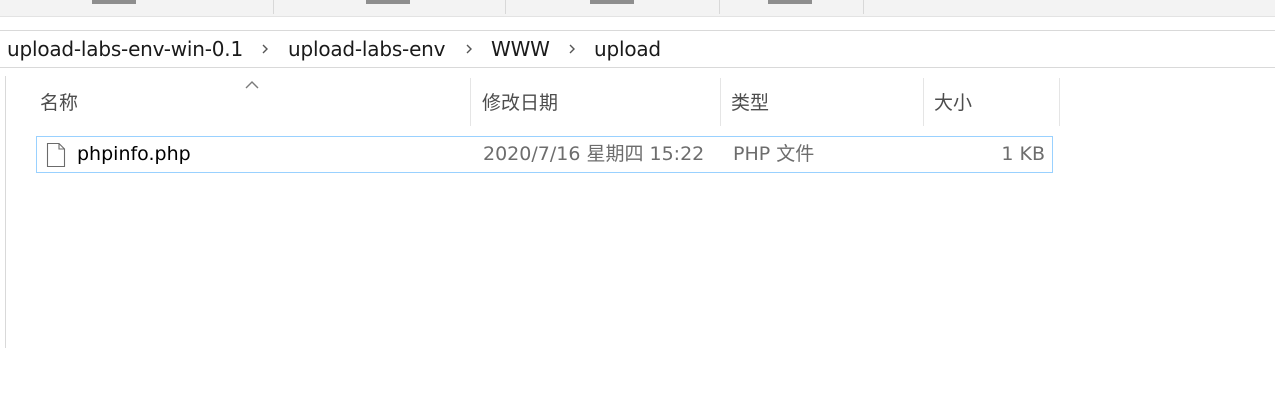 This screenshot has height=411, width=1275. I want to click on column-header-date-modified: 修改日期, so click(596, 102).